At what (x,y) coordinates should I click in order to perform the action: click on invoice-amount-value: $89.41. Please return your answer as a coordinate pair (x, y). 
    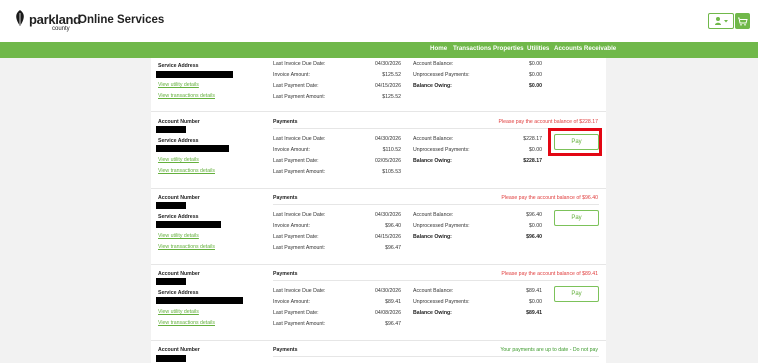
    Looking at the image, I should click on (393, 302).